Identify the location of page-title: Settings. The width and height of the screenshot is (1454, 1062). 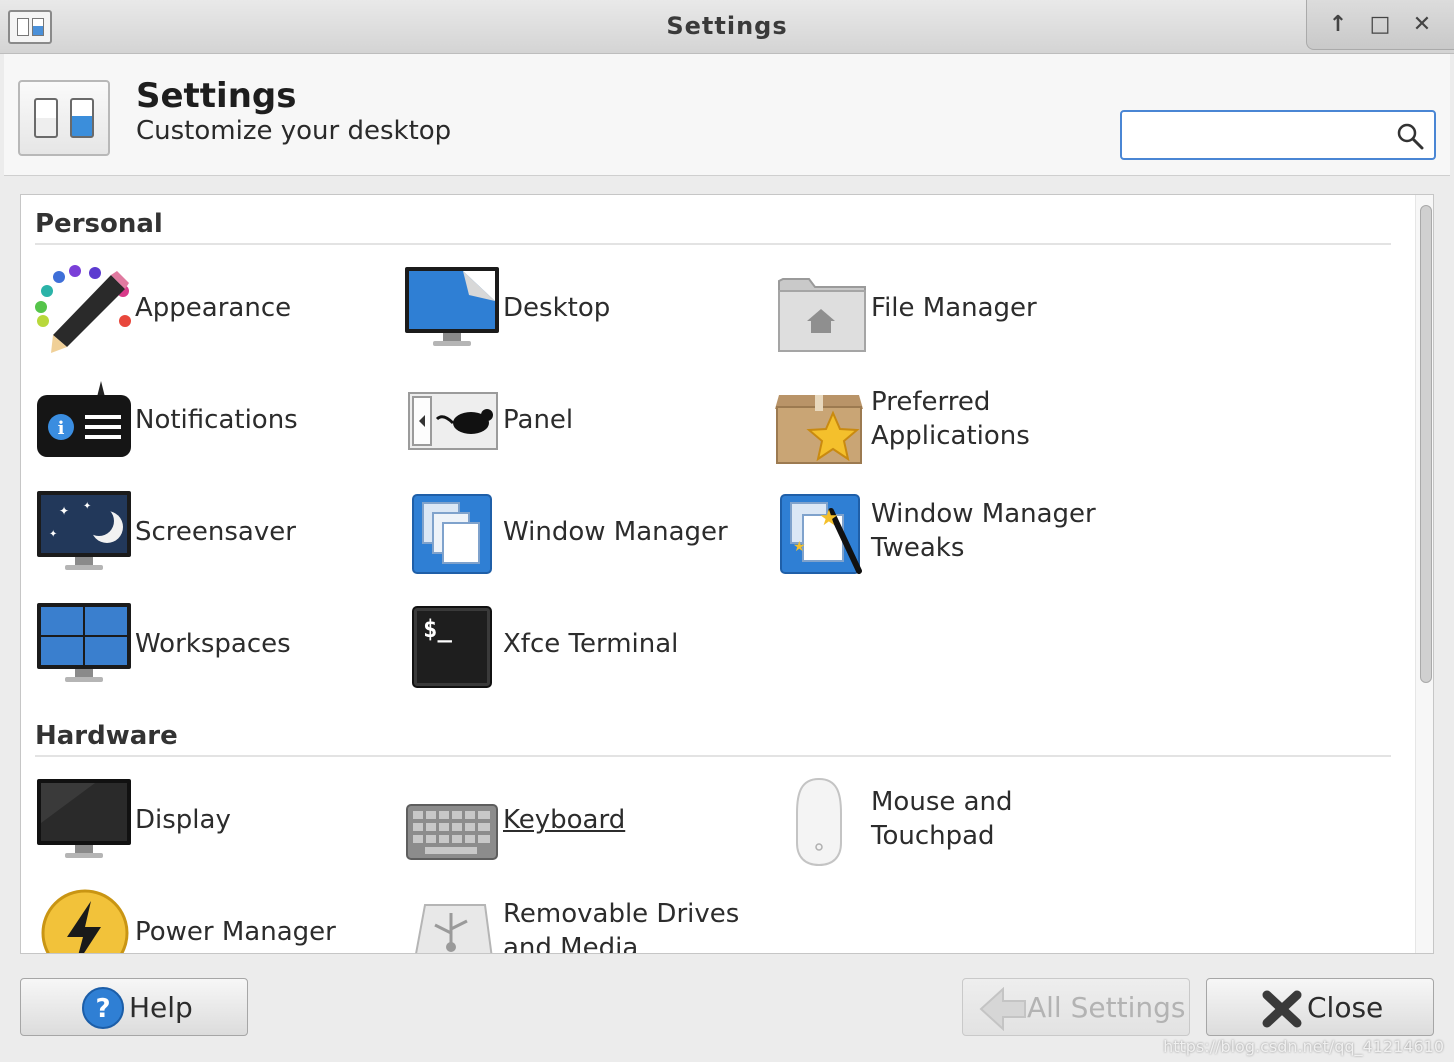
(216, 96).